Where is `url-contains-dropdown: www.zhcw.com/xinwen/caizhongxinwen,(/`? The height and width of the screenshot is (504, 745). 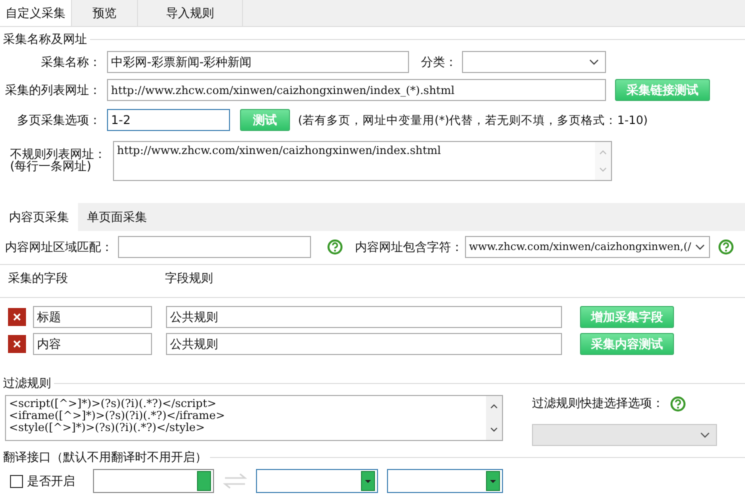
url-contains-dropdown: www.zhcw.com/xinwen/caizhongxinwen,(/ is located at coordinates (587, 247).